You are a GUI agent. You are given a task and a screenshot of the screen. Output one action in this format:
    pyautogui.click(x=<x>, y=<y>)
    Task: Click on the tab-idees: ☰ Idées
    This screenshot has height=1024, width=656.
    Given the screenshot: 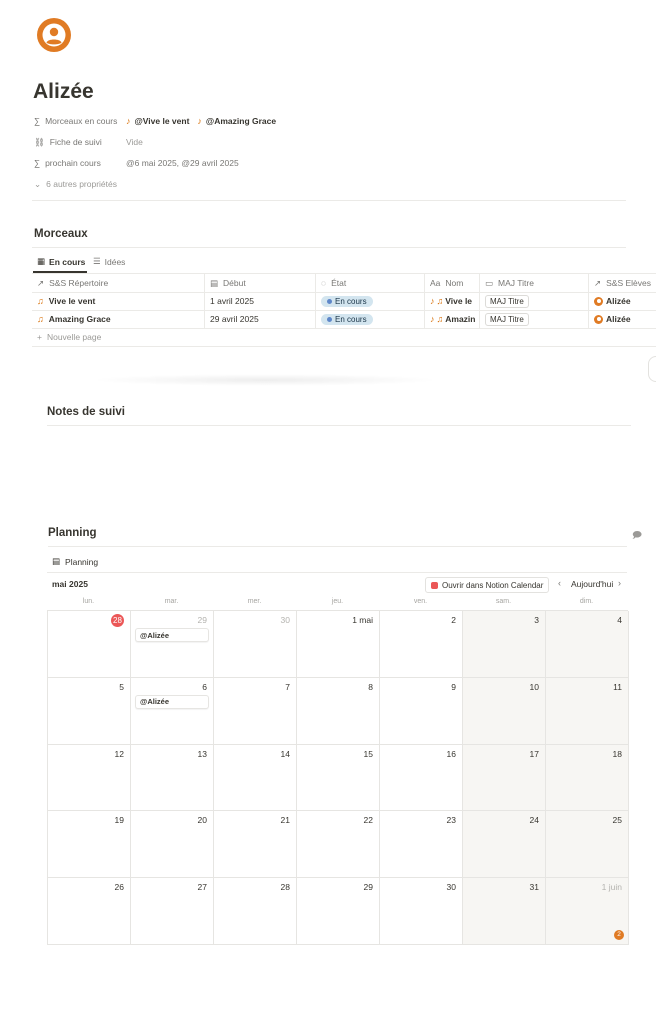 What is the action you would take?
    pyautogui.click(x=109, y=261)
    